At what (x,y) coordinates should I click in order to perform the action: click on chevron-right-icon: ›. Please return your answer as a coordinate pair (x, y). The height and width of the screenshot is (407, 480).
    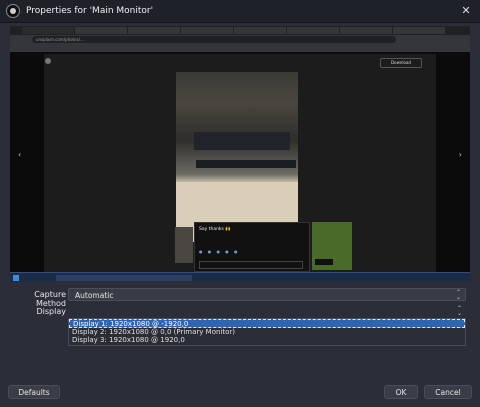
    Looking at the image, I should click on (460, 154).